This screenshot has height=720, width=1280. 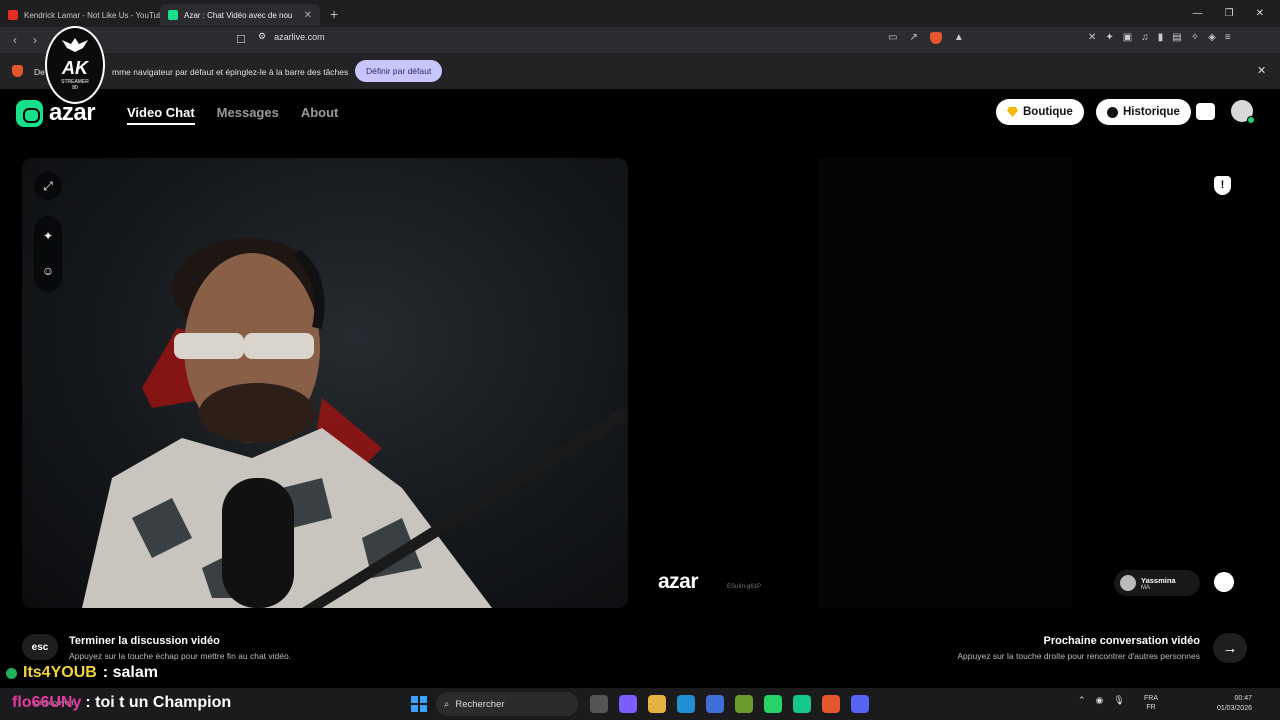 What do you see at coordinates (1228, 37) in the screenshot?
I see `menu-icon: ≡` at bounding box center [1228, 37].